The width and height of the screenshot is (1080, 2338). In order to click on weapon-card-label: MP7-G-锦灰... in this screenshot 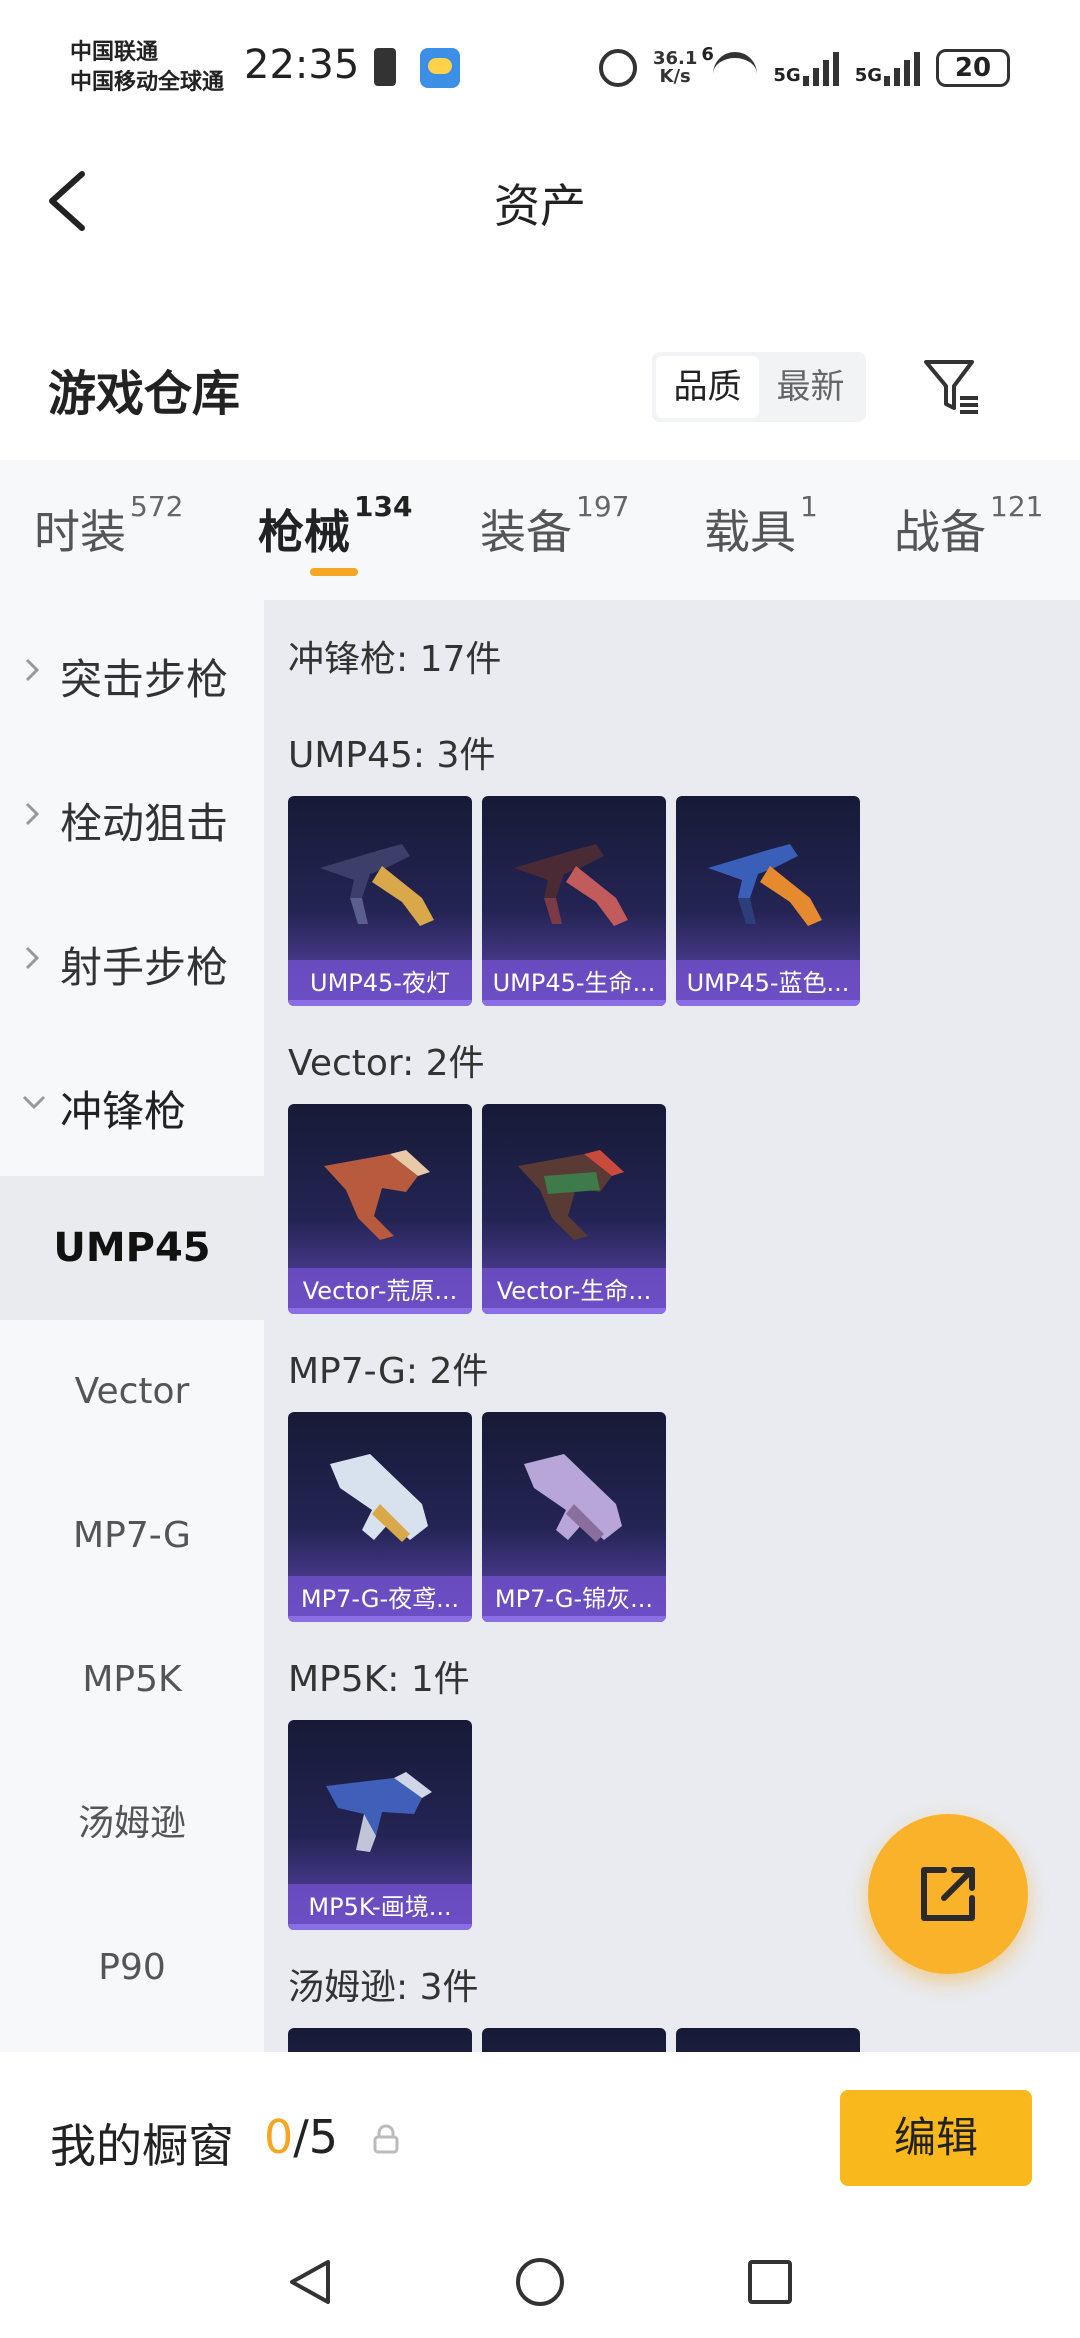, I will do `click(574, 1599)`.